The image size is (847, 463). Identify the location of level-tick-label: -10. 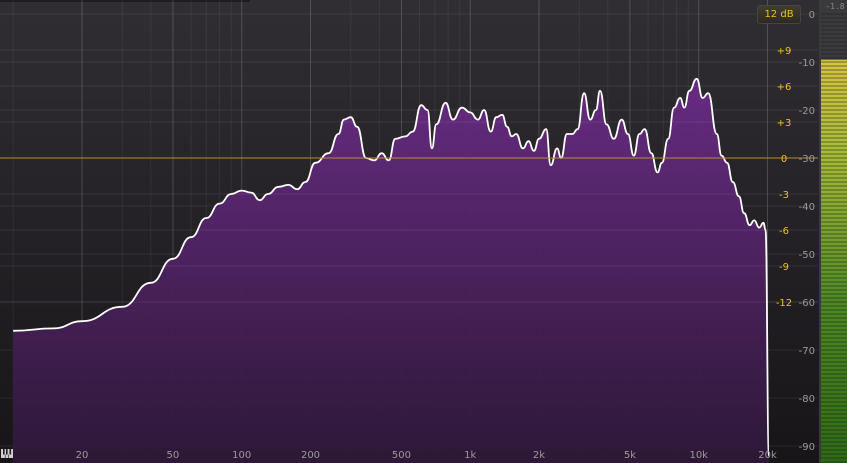
(807, 63).